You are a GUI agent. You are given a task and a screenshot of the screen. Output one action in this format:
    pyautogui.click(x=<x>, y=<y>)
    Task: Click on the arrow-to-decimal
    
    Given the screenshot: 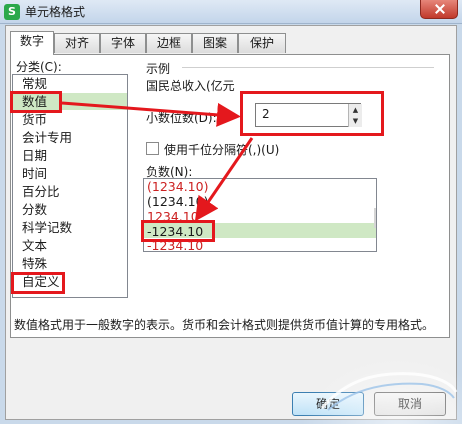 What is the action you would take?
    pyautogui.click(x=151, y=114)
    